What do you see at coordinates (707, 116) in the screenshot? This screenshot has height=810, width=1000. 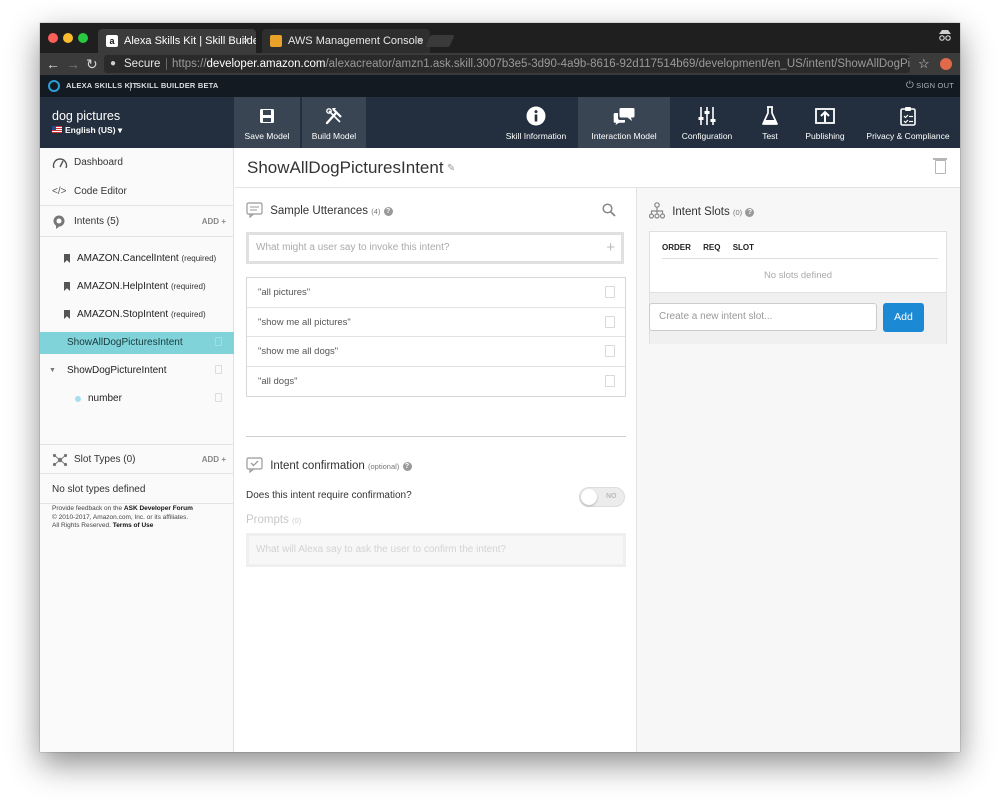 I see `sliders-icon` at bounding box center [707, 116].